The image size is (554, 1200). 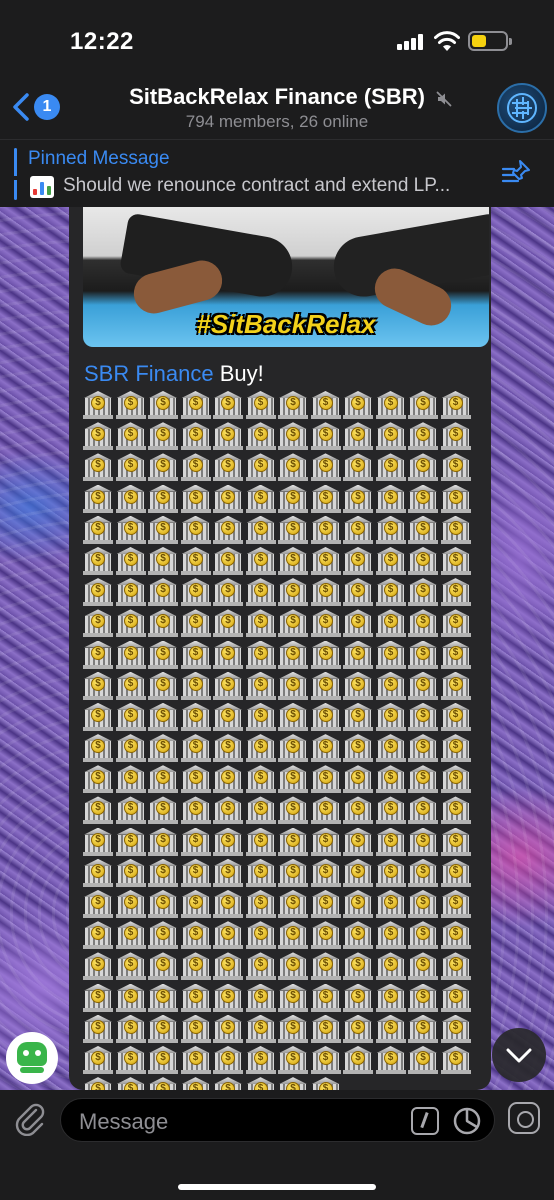 I want to click on cellular-signal-icon, so click(x=411, y=42).